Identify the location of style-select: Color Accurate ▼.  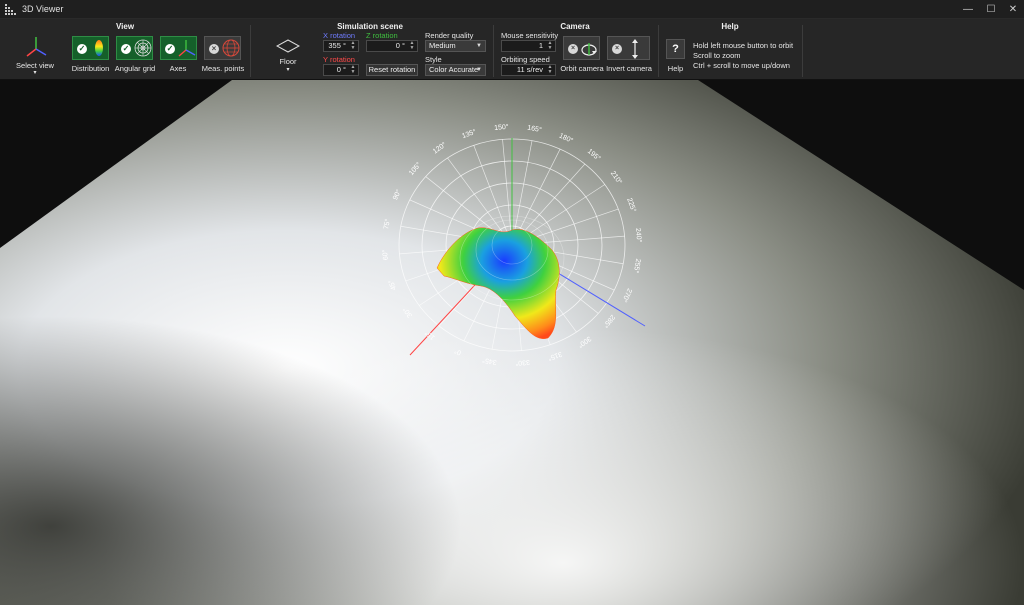
(455, 70).